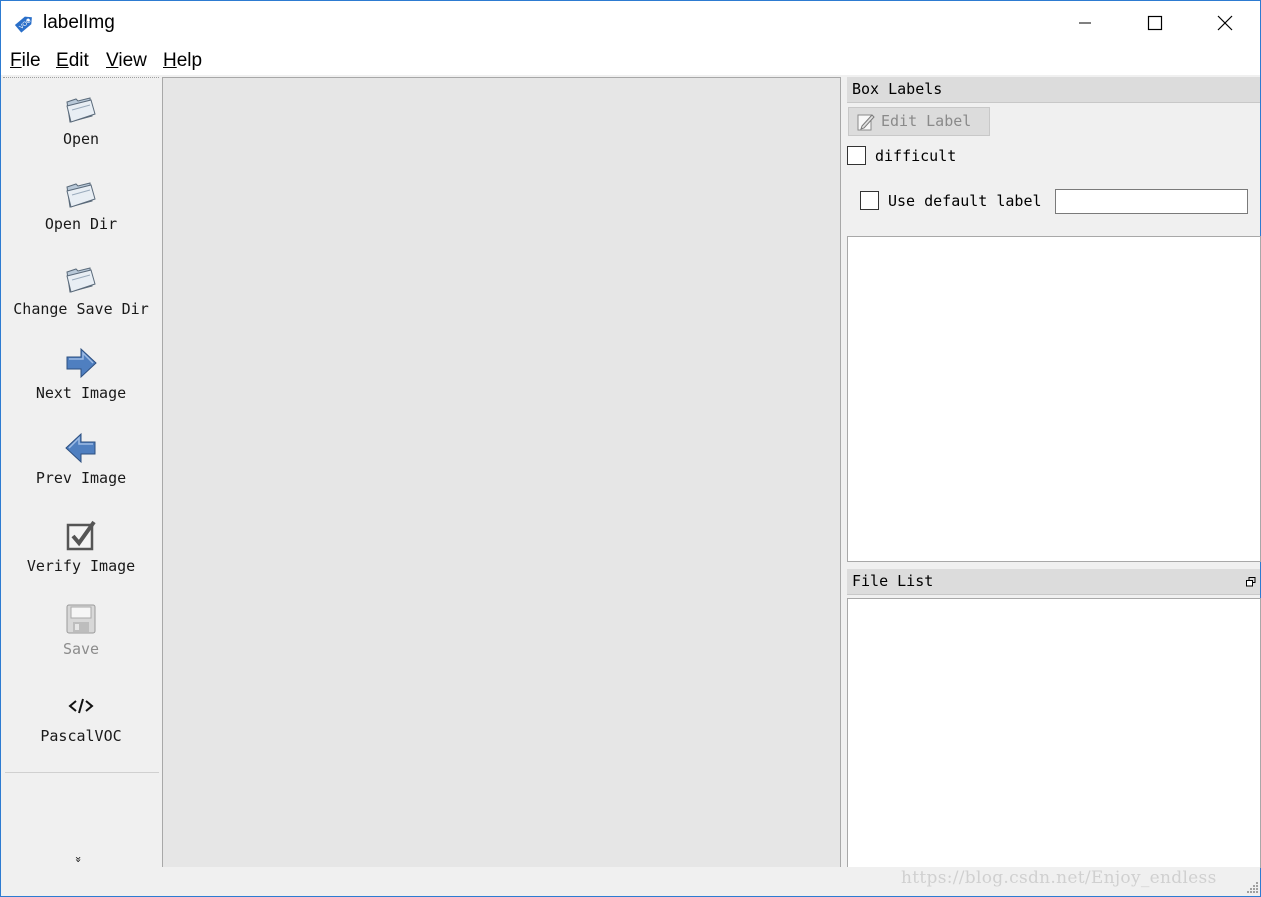  What do you see at coordinates (78, 859) in the screenshot?
I see `toolbar-extension-icon: »` at bounding box center [78, 859].